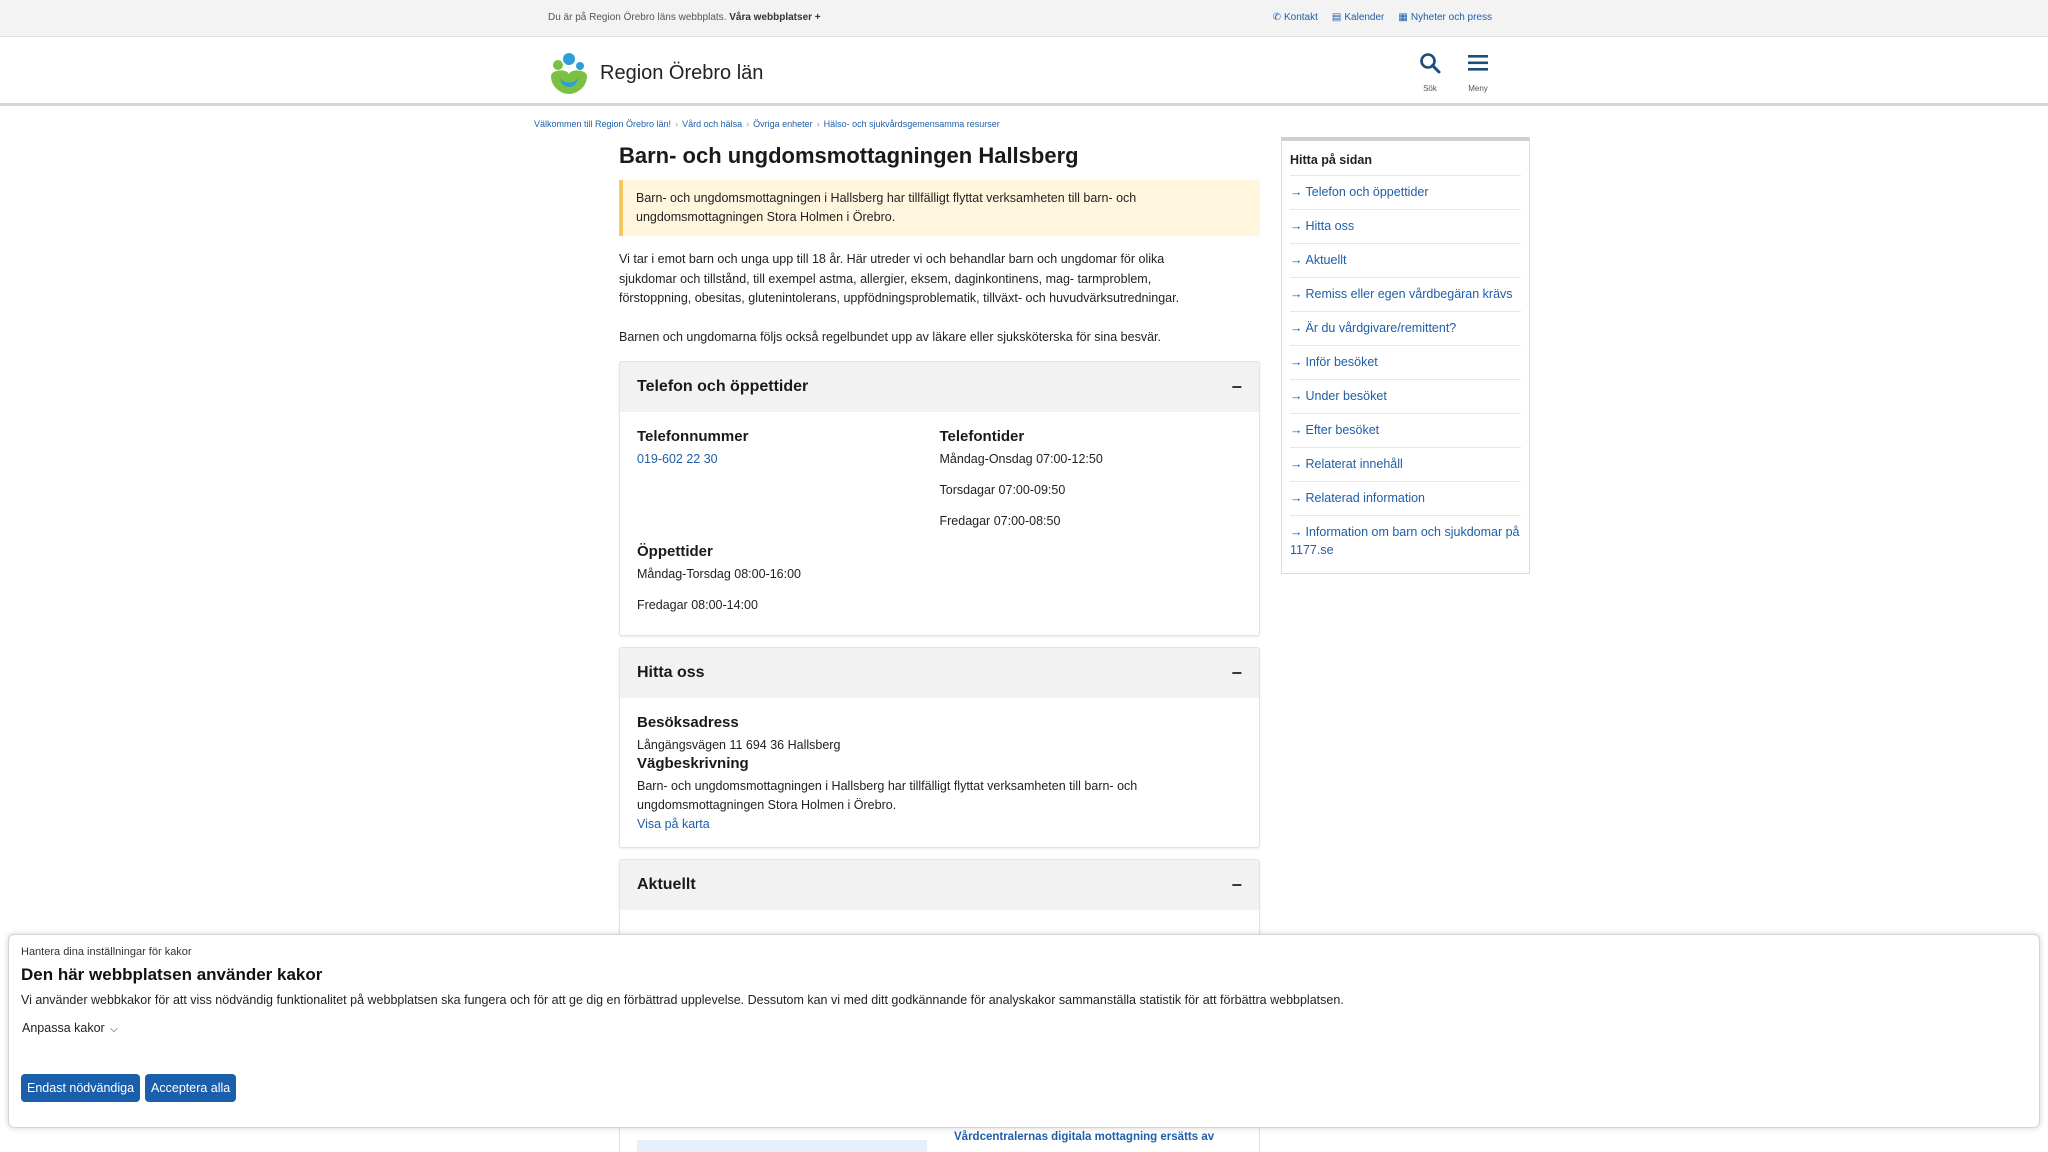 This screenshot has height=1152, width=2048. I want to click on toc-item: → Efter besöket, so click(1405, 430).